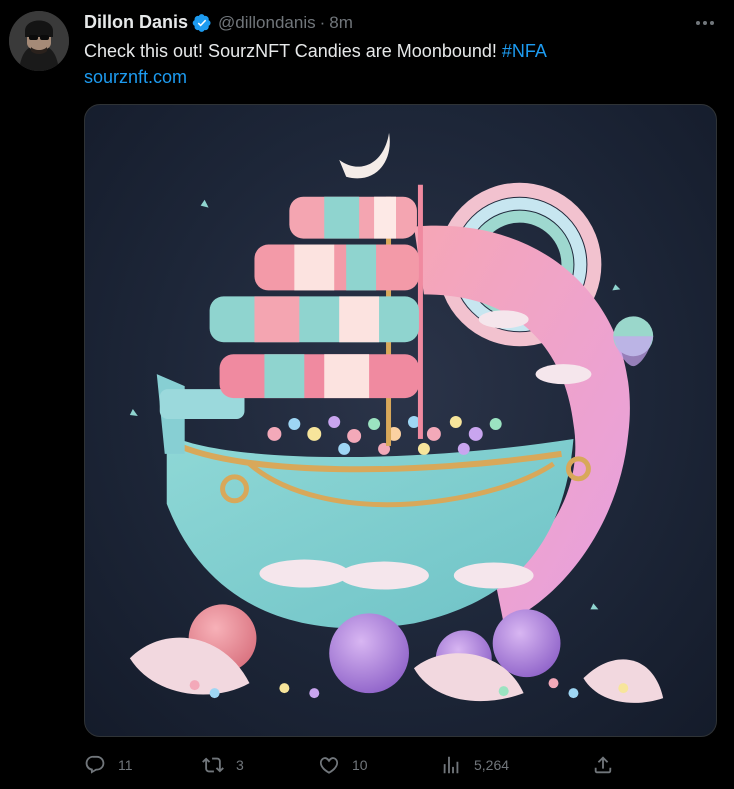  I want to click on reply-button: 11, so click(108, 765).